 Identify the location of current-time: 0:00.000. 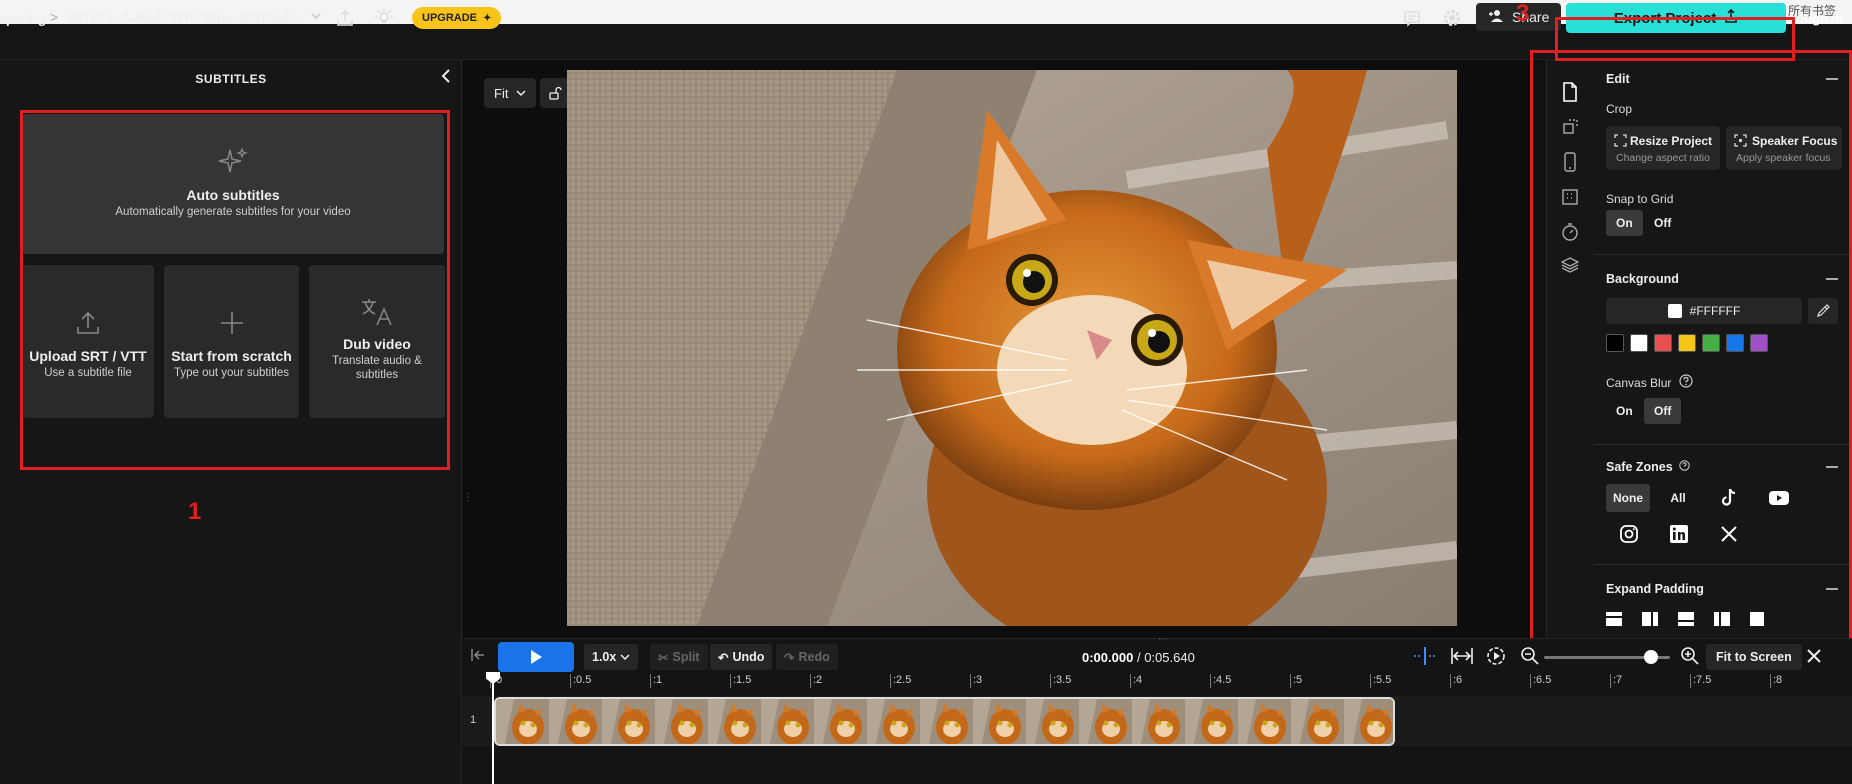
(1108, 657).